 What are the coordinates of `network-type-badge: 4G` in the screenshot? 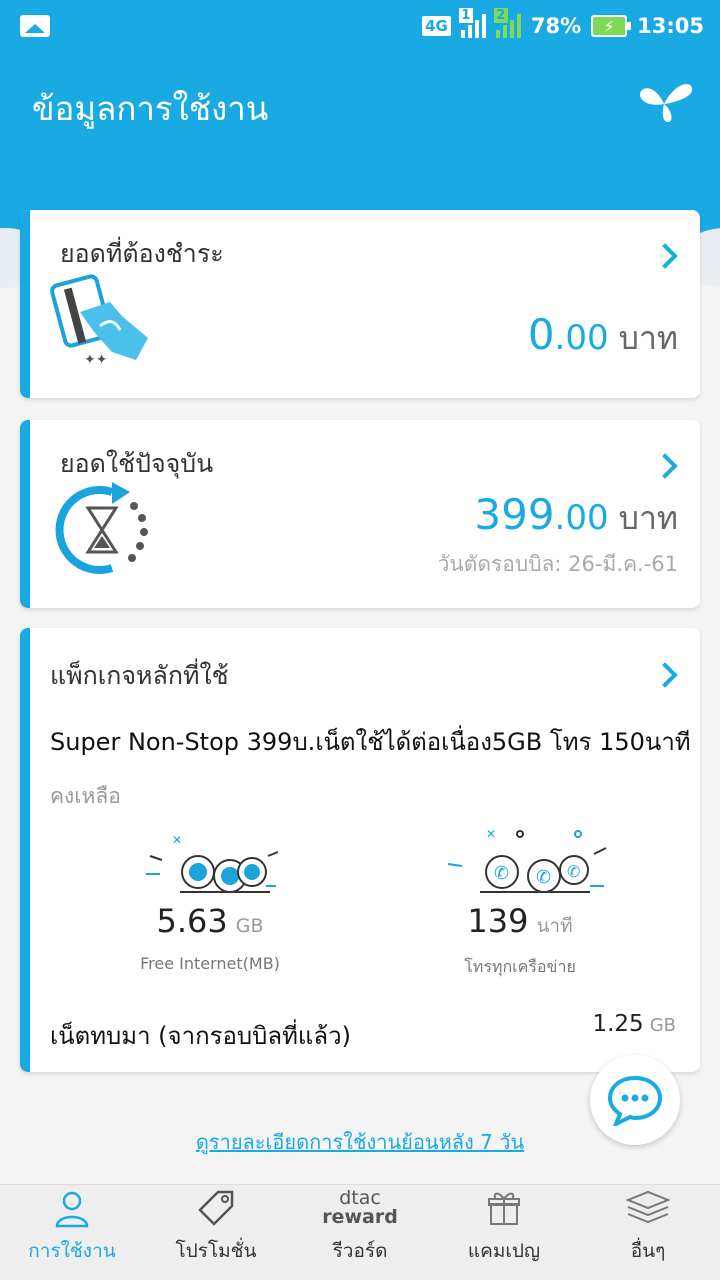 It's located at (436, 26).